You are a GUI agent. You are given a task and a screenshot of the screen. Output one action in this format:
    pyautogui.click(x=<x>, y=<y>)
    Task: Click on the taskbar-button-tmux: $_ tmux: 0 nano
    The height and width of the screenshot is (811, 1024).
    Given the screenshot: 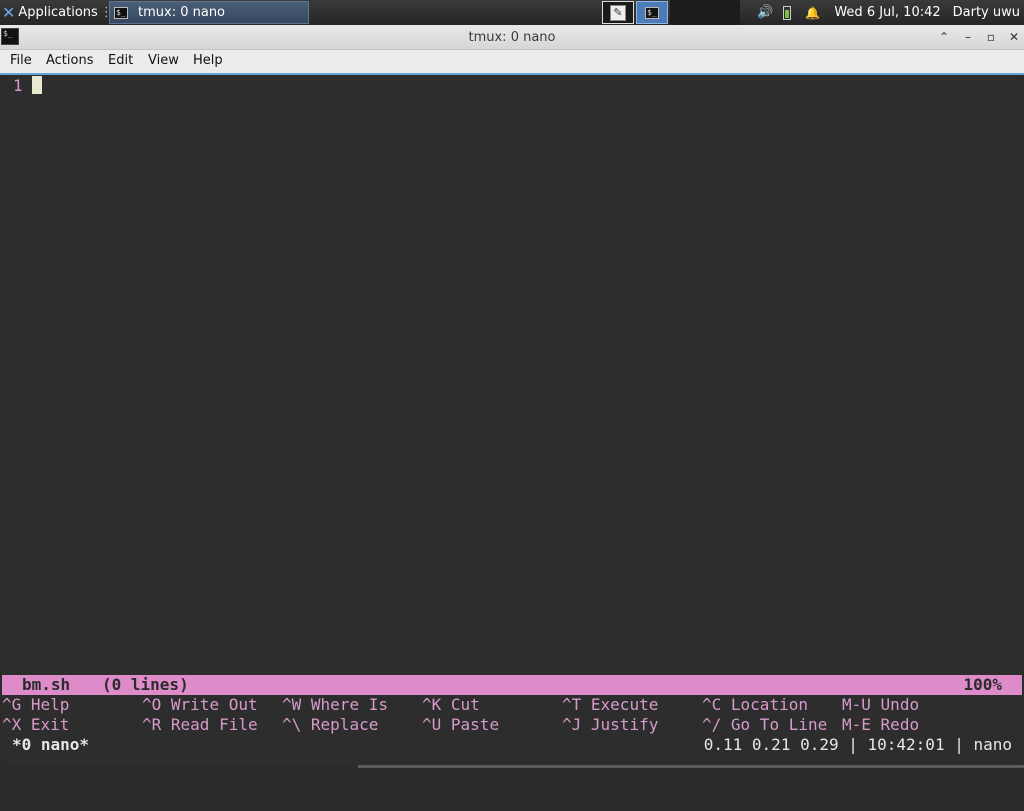 What is the action you would take?
    pyautogui.click(x=209, y=12)
    